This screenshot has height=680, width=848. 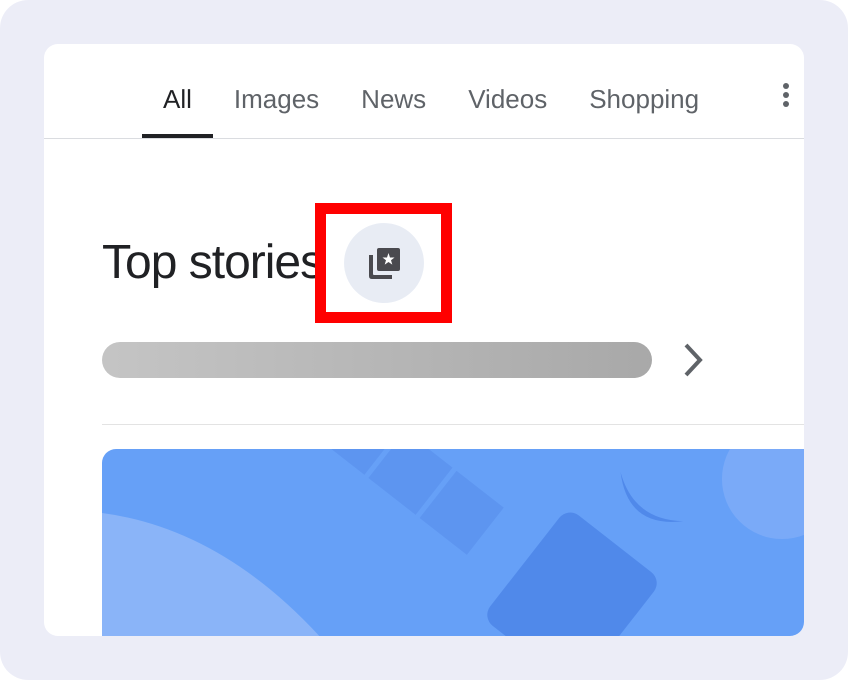 What do you see at coordinates (394, 110) in the screenshot?
I see `tab: News` at bounding box center [394, 110].